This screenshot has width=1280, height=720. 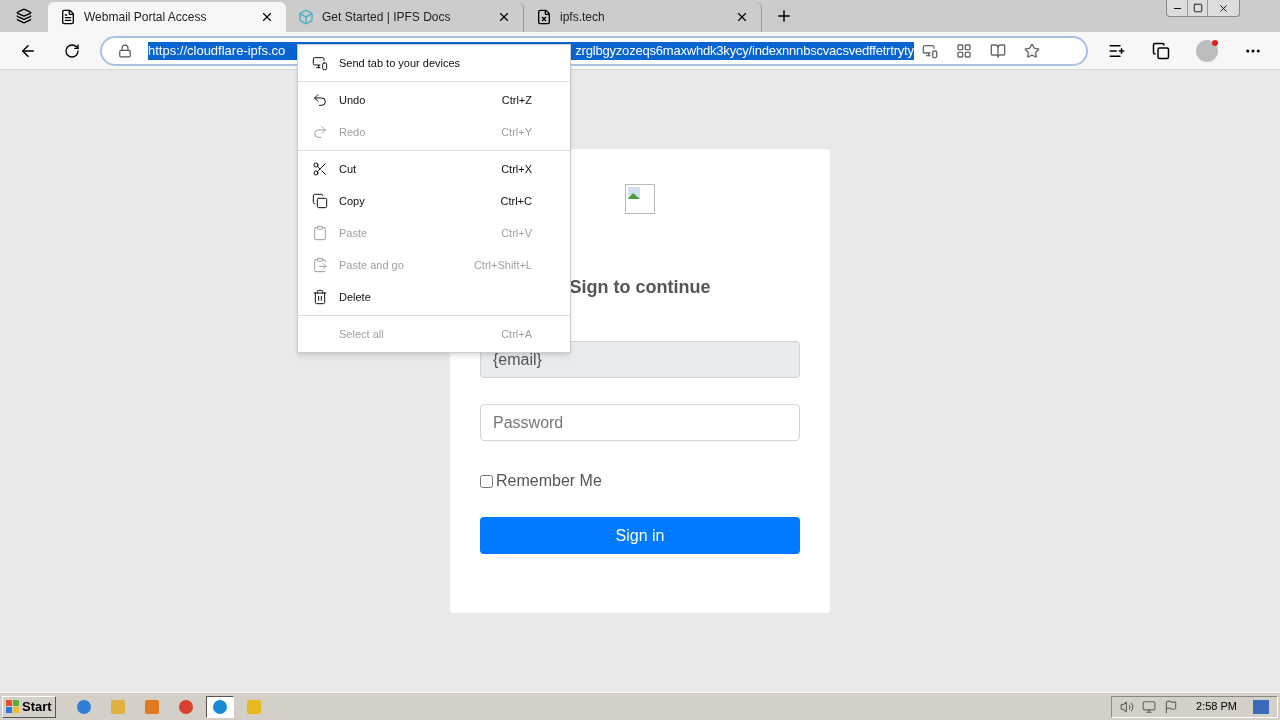 What do you see at coordinates (320, 201) in the screenshot?
I see `copy-icon` at bounding box center [320, 201].